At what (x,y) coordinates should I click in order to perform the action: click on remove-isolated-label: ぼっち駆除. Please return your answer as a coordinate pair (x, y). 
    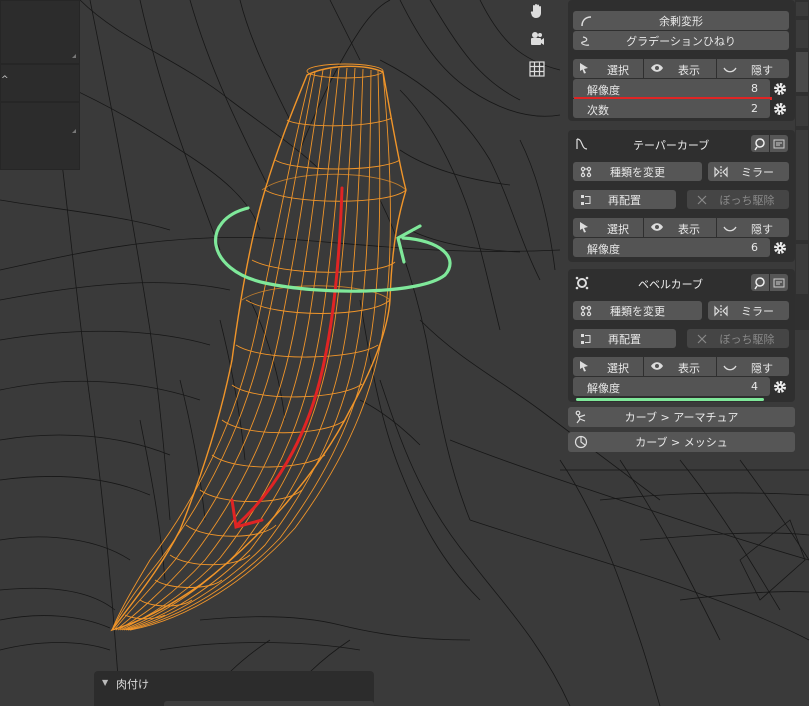
    Looking at the image, I should click on (747, 200).